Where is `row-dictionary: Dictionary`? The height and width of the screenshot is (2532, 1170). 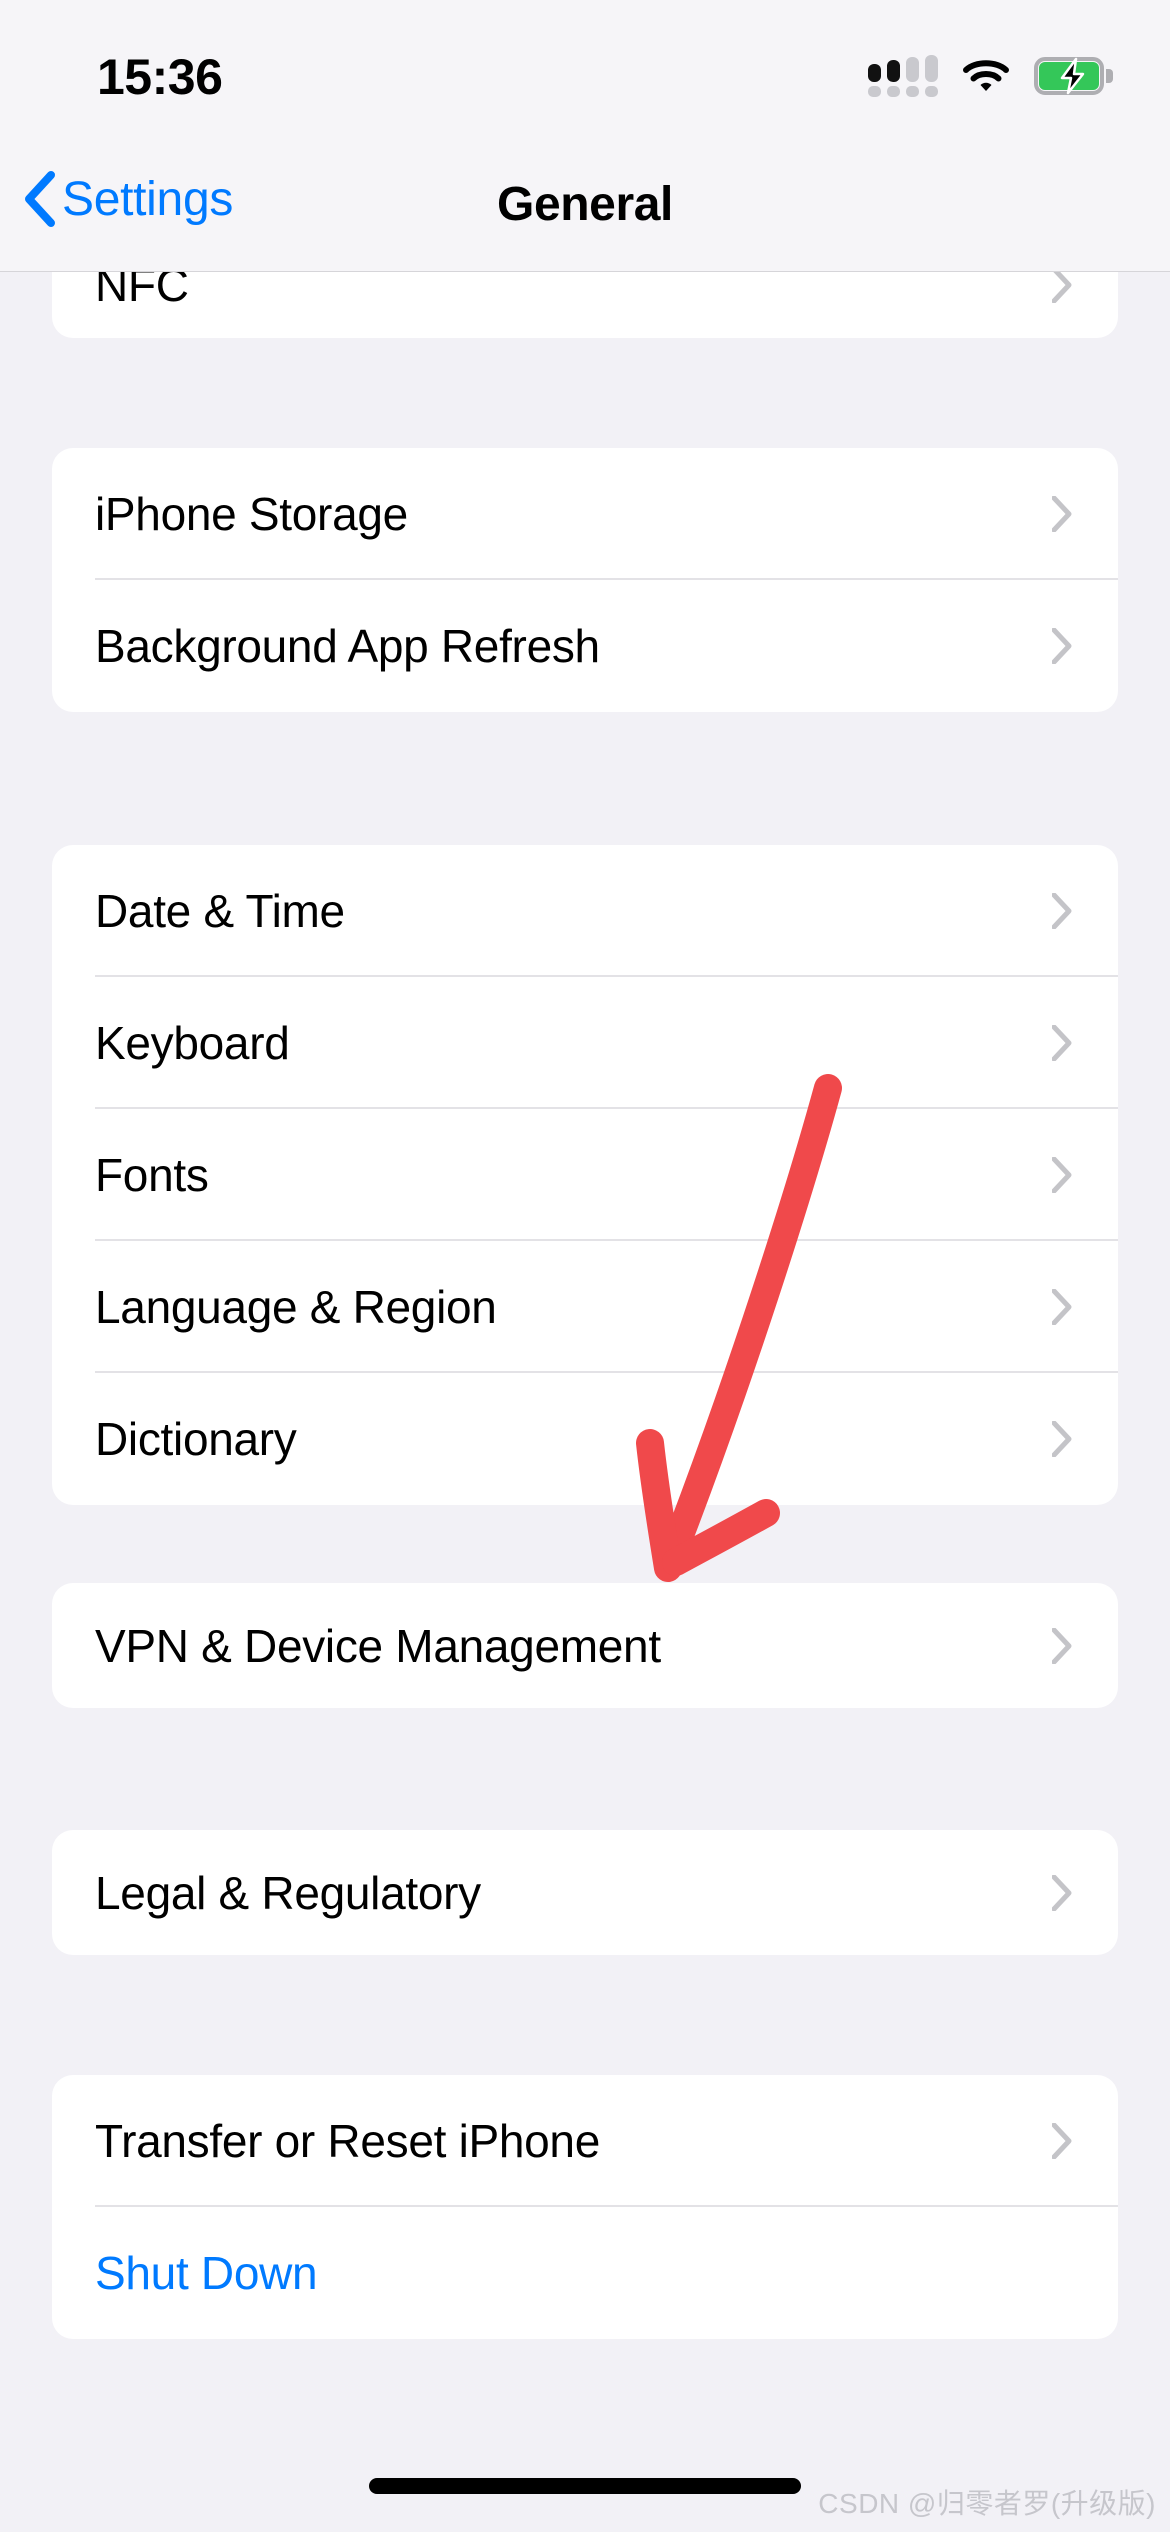 row-dictionary: Dictionary is located at coordinates (585, 1439).